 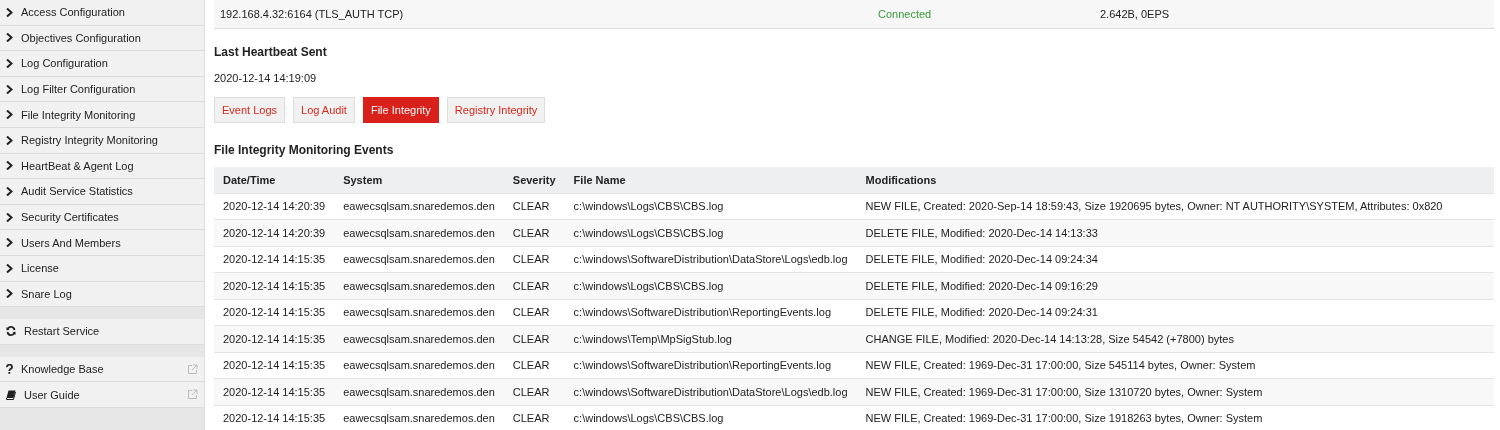 What do you see at coordinates (102, 115) in the screenshot?
I see `sidebar-menu-item: File Integrity Monitoring` at bounding box center [102, 115].